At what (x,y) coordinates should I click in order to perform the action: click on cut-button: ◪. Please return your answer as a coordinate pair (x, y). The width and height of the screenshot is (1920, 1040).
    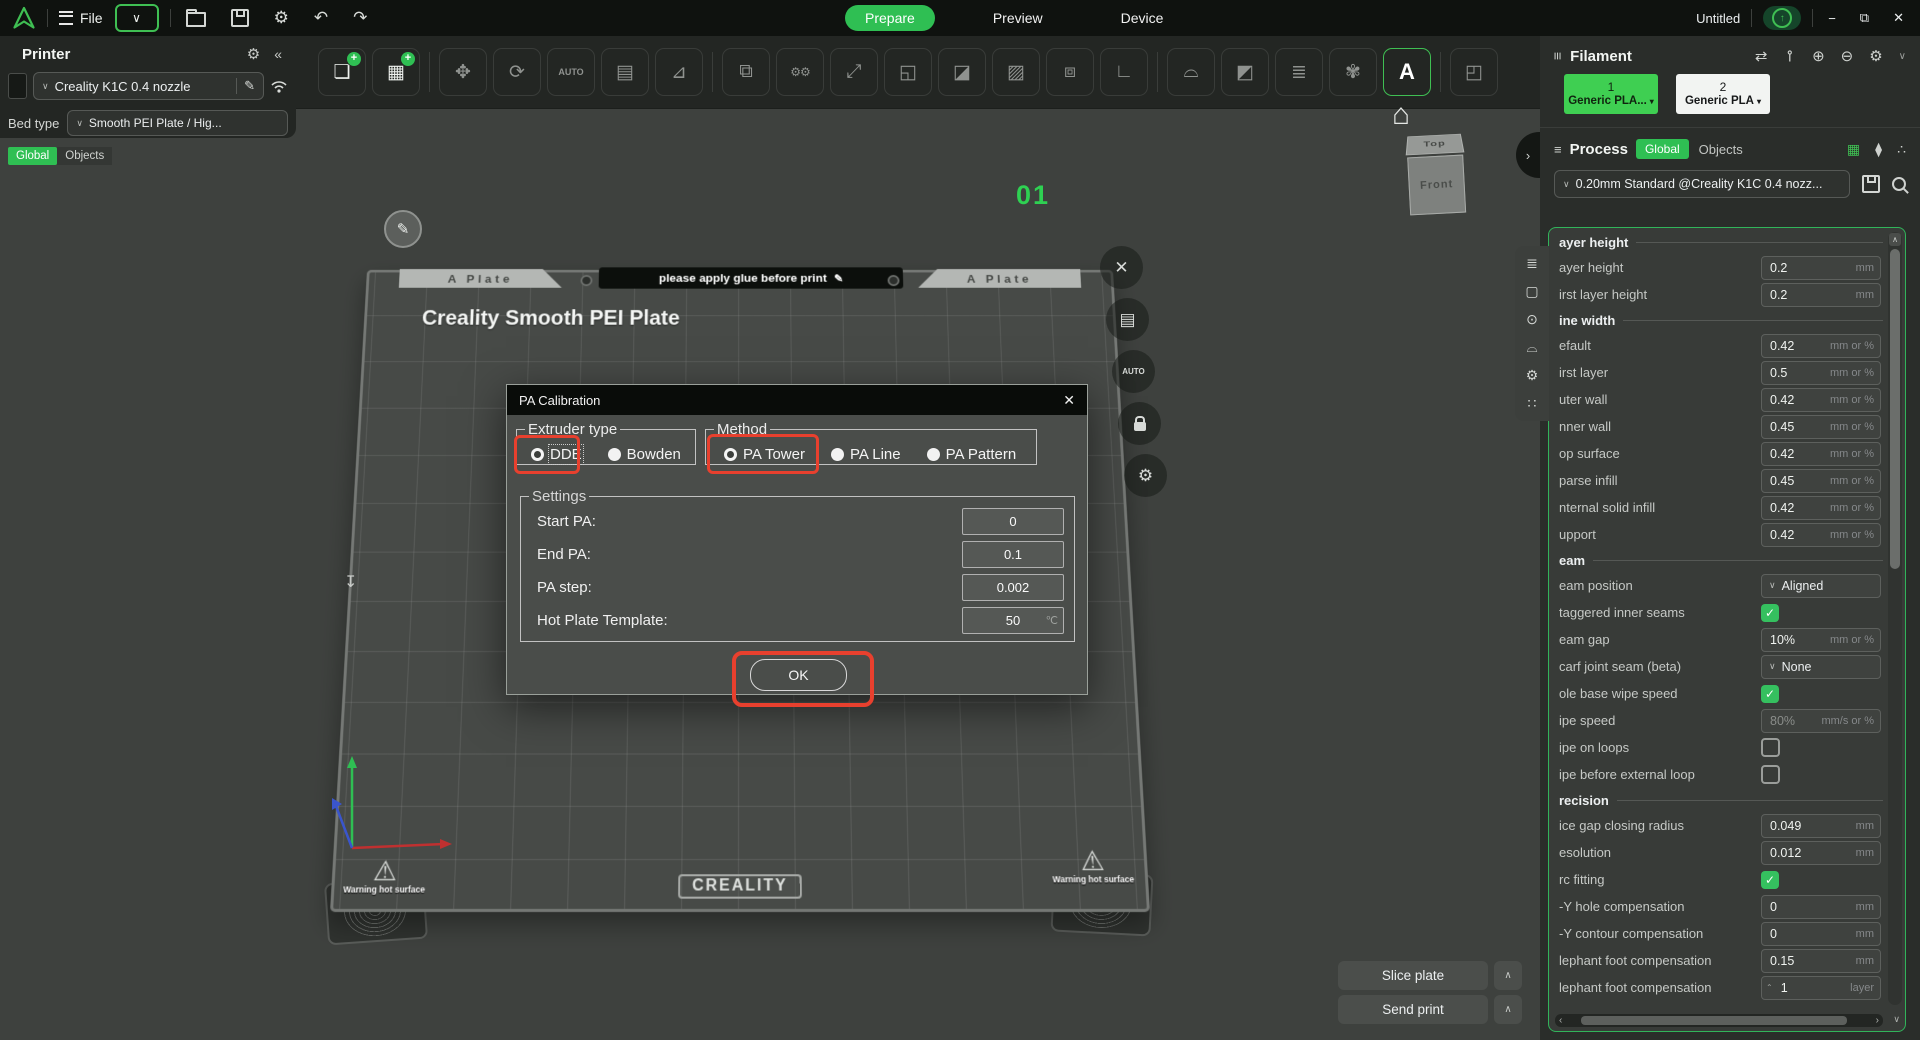
    Looking at the image, I should click on (962, 72).